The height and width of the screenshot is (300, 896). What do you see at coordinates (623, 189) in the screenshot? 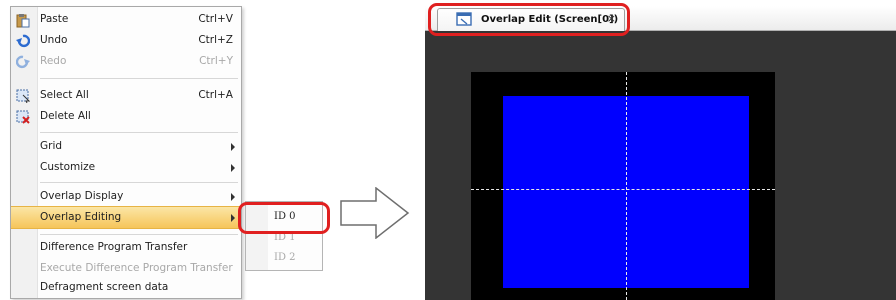
I see `horizontal-center-guide` at bounding box center [623, 189].